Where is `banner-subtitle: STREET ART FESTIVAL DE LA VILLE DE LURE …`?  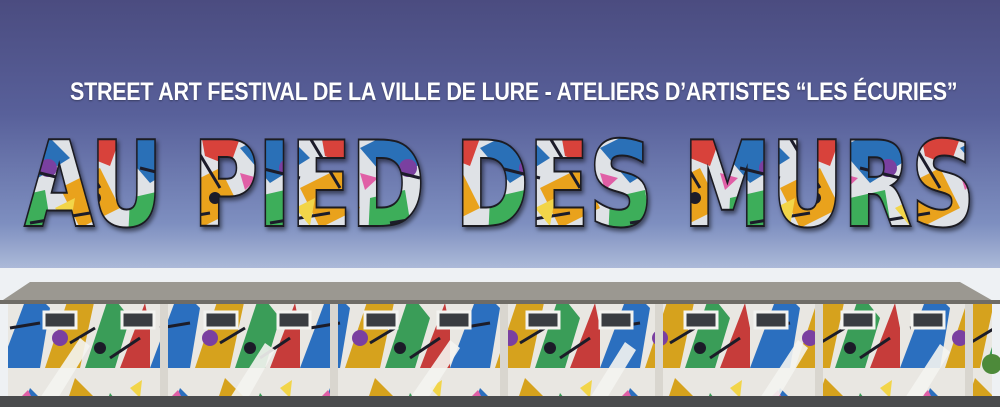
banner-subtitle: STREET ART FESTIVAL DE LA VILLE DE LURE … is located at coordinates (514, 92).